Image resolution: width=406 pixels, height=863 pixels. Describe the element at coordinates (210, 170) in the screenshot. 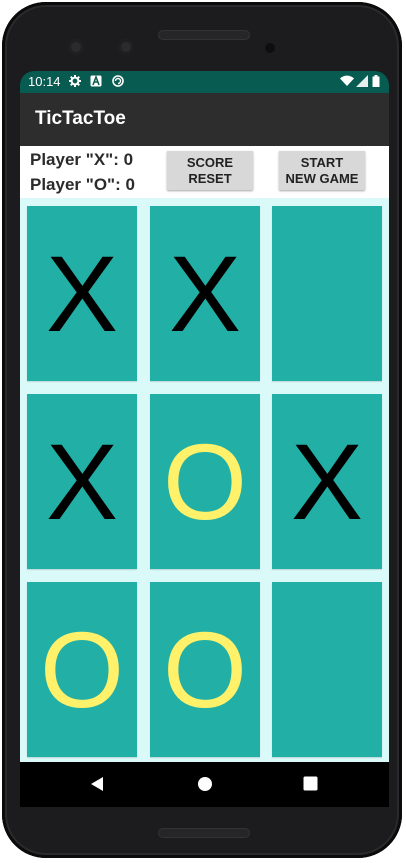

I see `score-reset-button: SCORE RESET` at that location.